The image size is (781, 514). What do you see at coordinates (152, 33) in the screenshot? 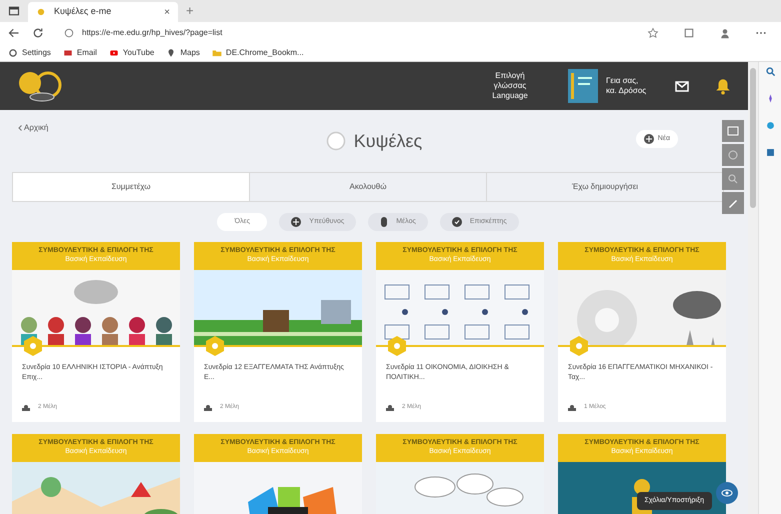
I see `url-text: https://e-me.edu.gr/hp_hives/?page=list` at bounding box center [152, 33].